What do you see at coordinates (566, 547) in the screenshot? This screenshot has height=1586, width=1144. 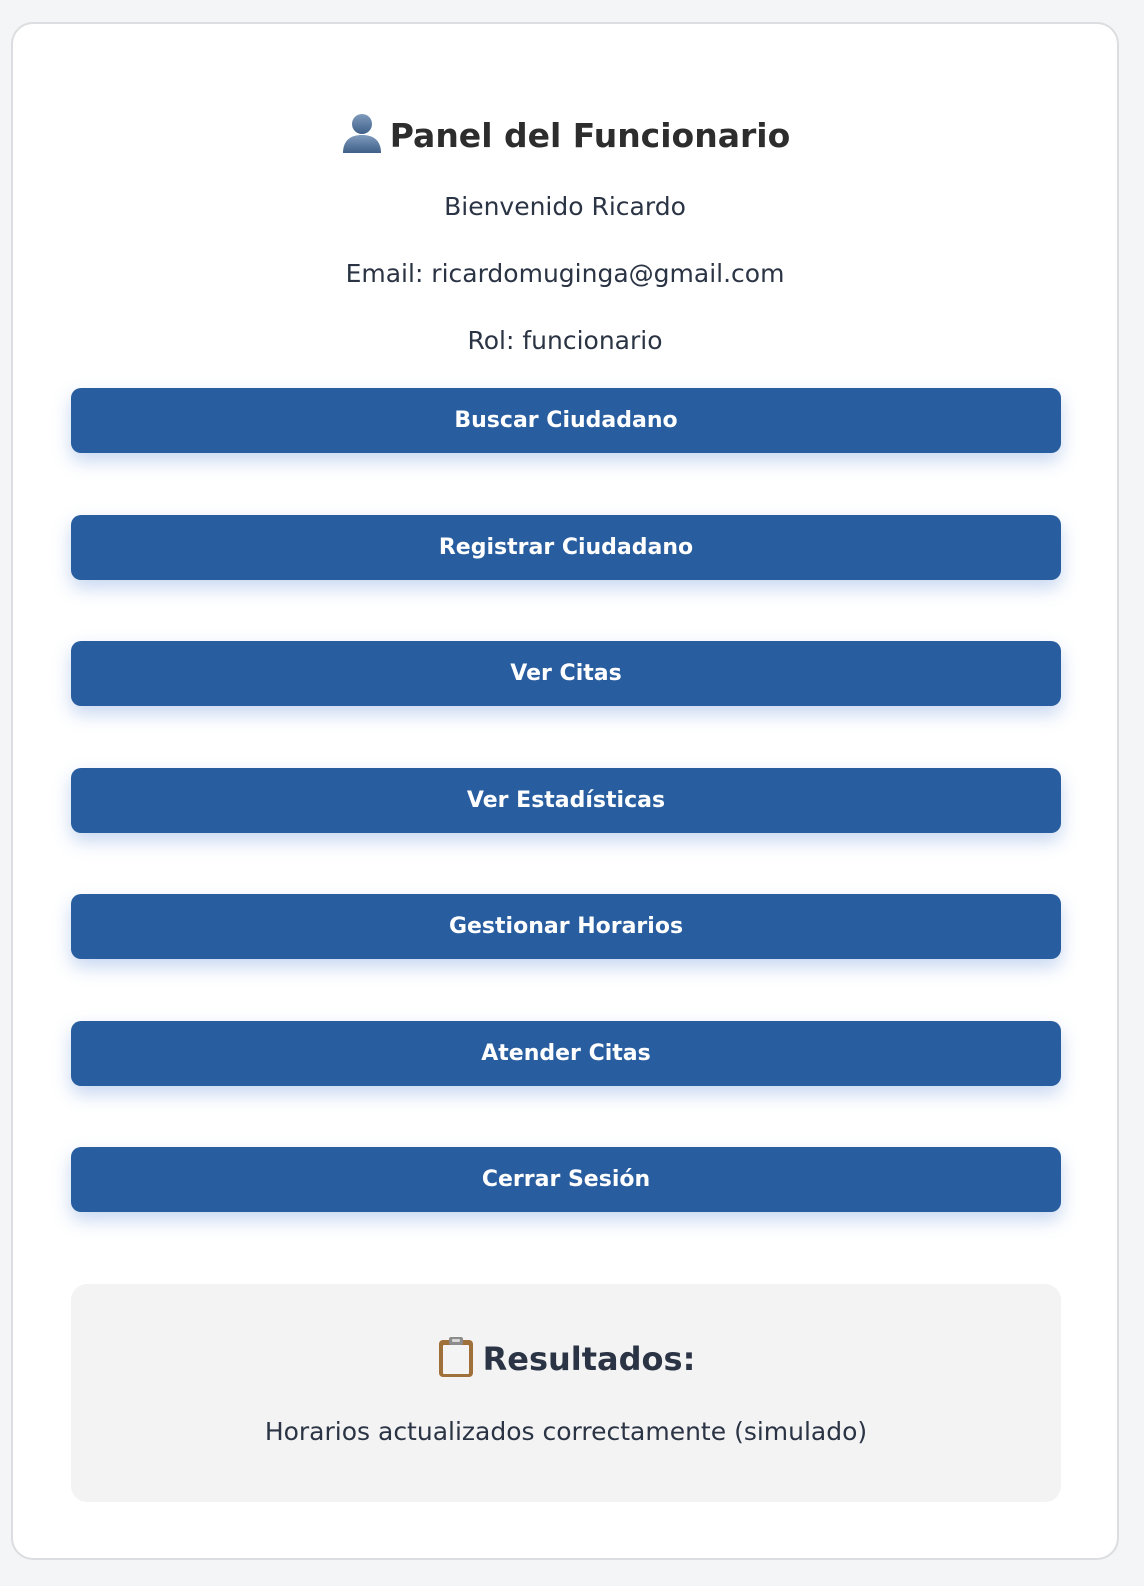 I see `registrar-ciudadano-button: Registrar Ciudadano` at bounding box center [566, 547].